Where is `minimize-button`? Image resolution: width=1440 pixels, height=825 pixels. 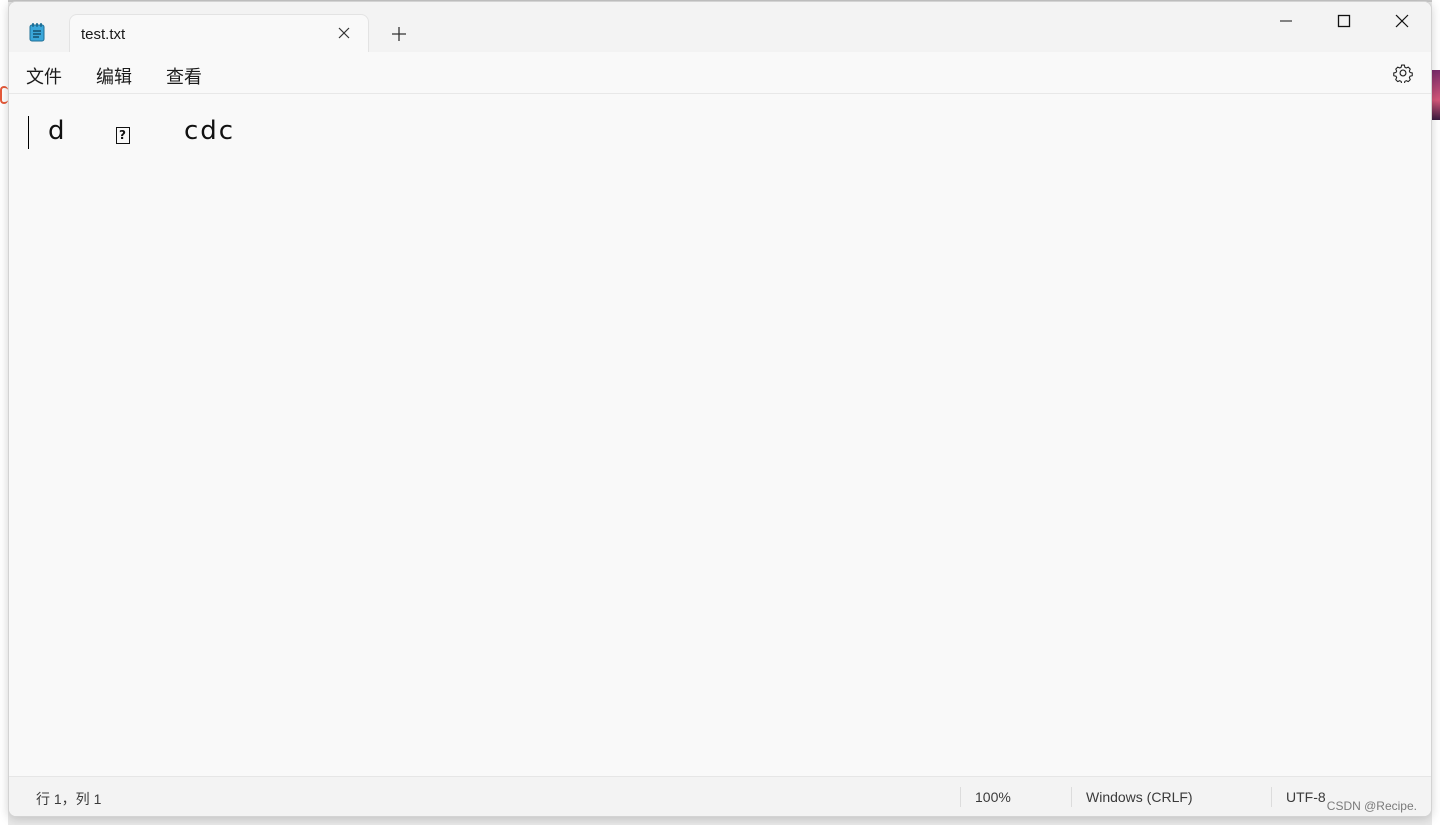
minimize-button is located at coordinates (1286, 21).